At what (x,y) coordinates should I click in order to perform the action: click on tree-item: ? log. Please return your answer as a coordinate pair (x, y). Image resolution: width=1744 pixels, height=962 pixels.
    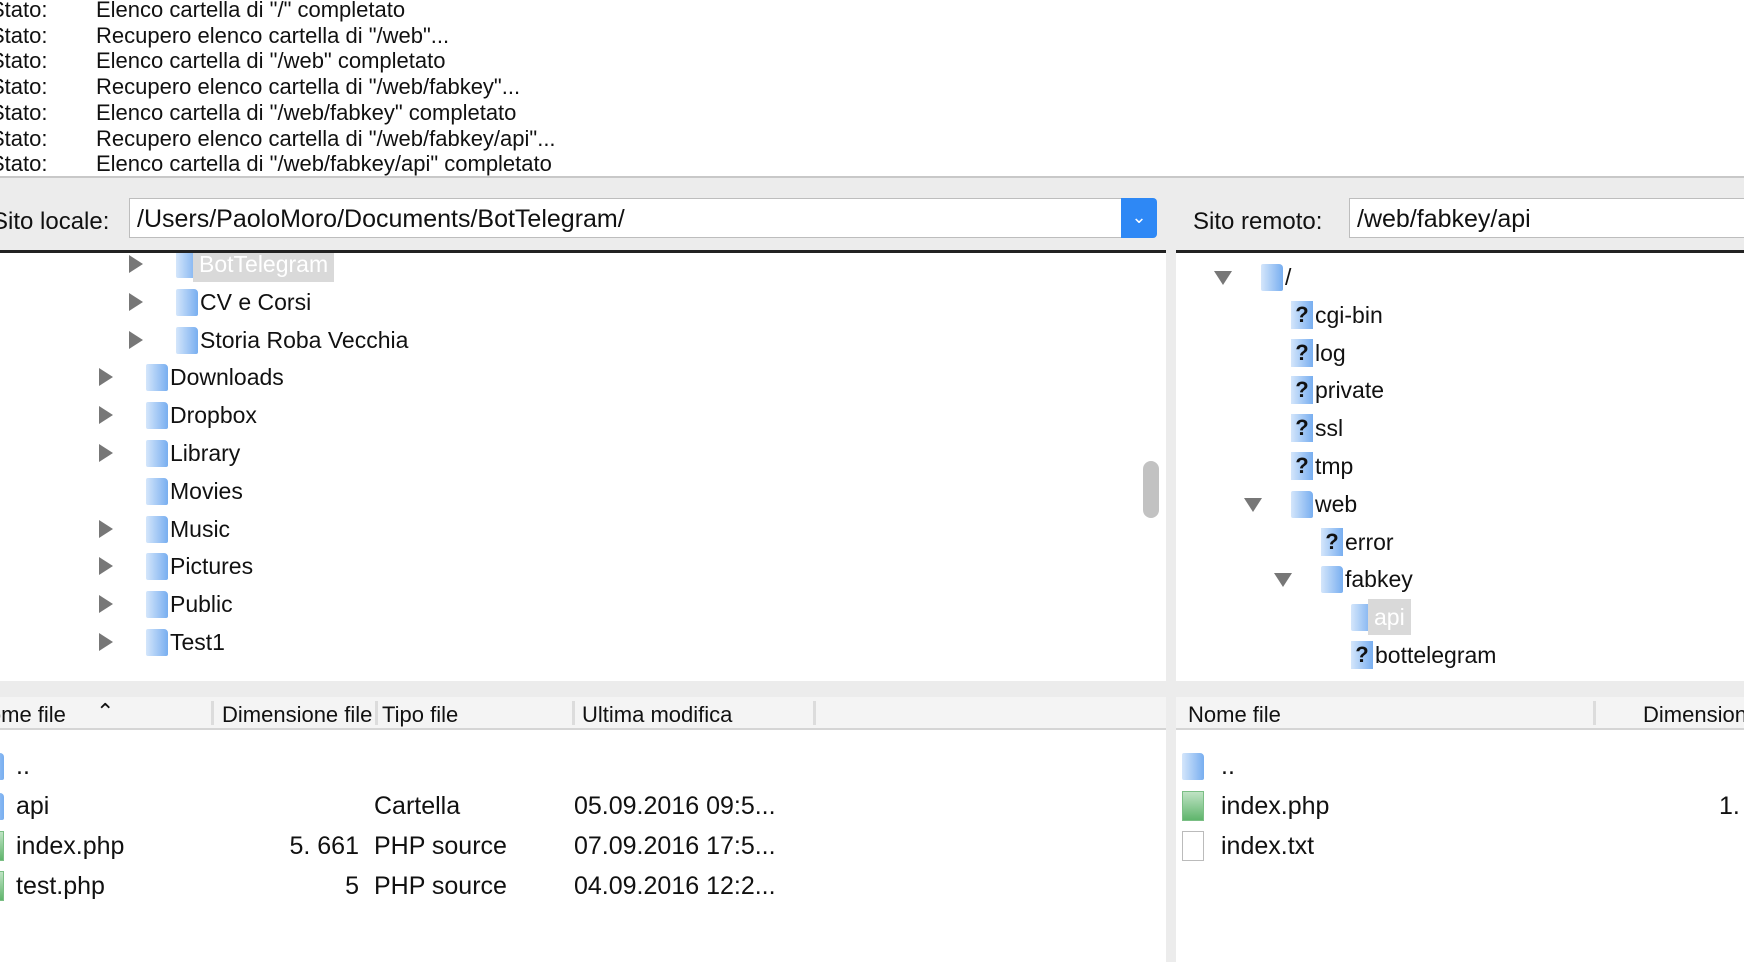
    Looking at the image, I should click on (1460, 354).